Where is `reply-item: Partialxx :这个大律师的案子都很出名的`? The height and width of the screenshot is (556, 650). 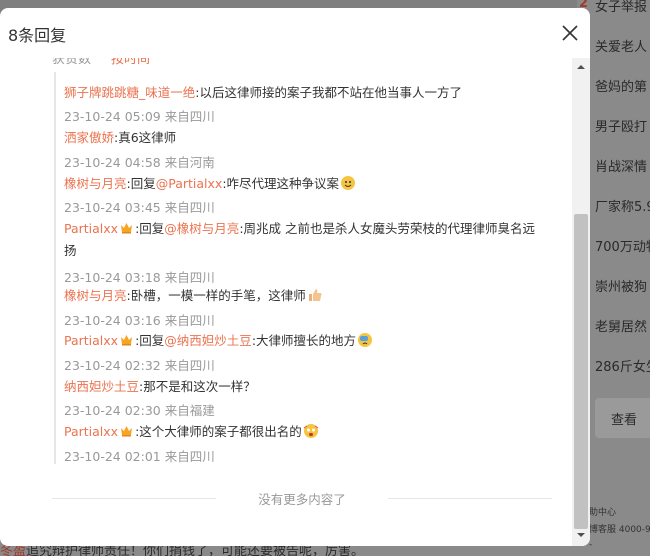 reply-item: Partialxx :这个大律师的案子都很出名的 is located at coordinates (304, 432).